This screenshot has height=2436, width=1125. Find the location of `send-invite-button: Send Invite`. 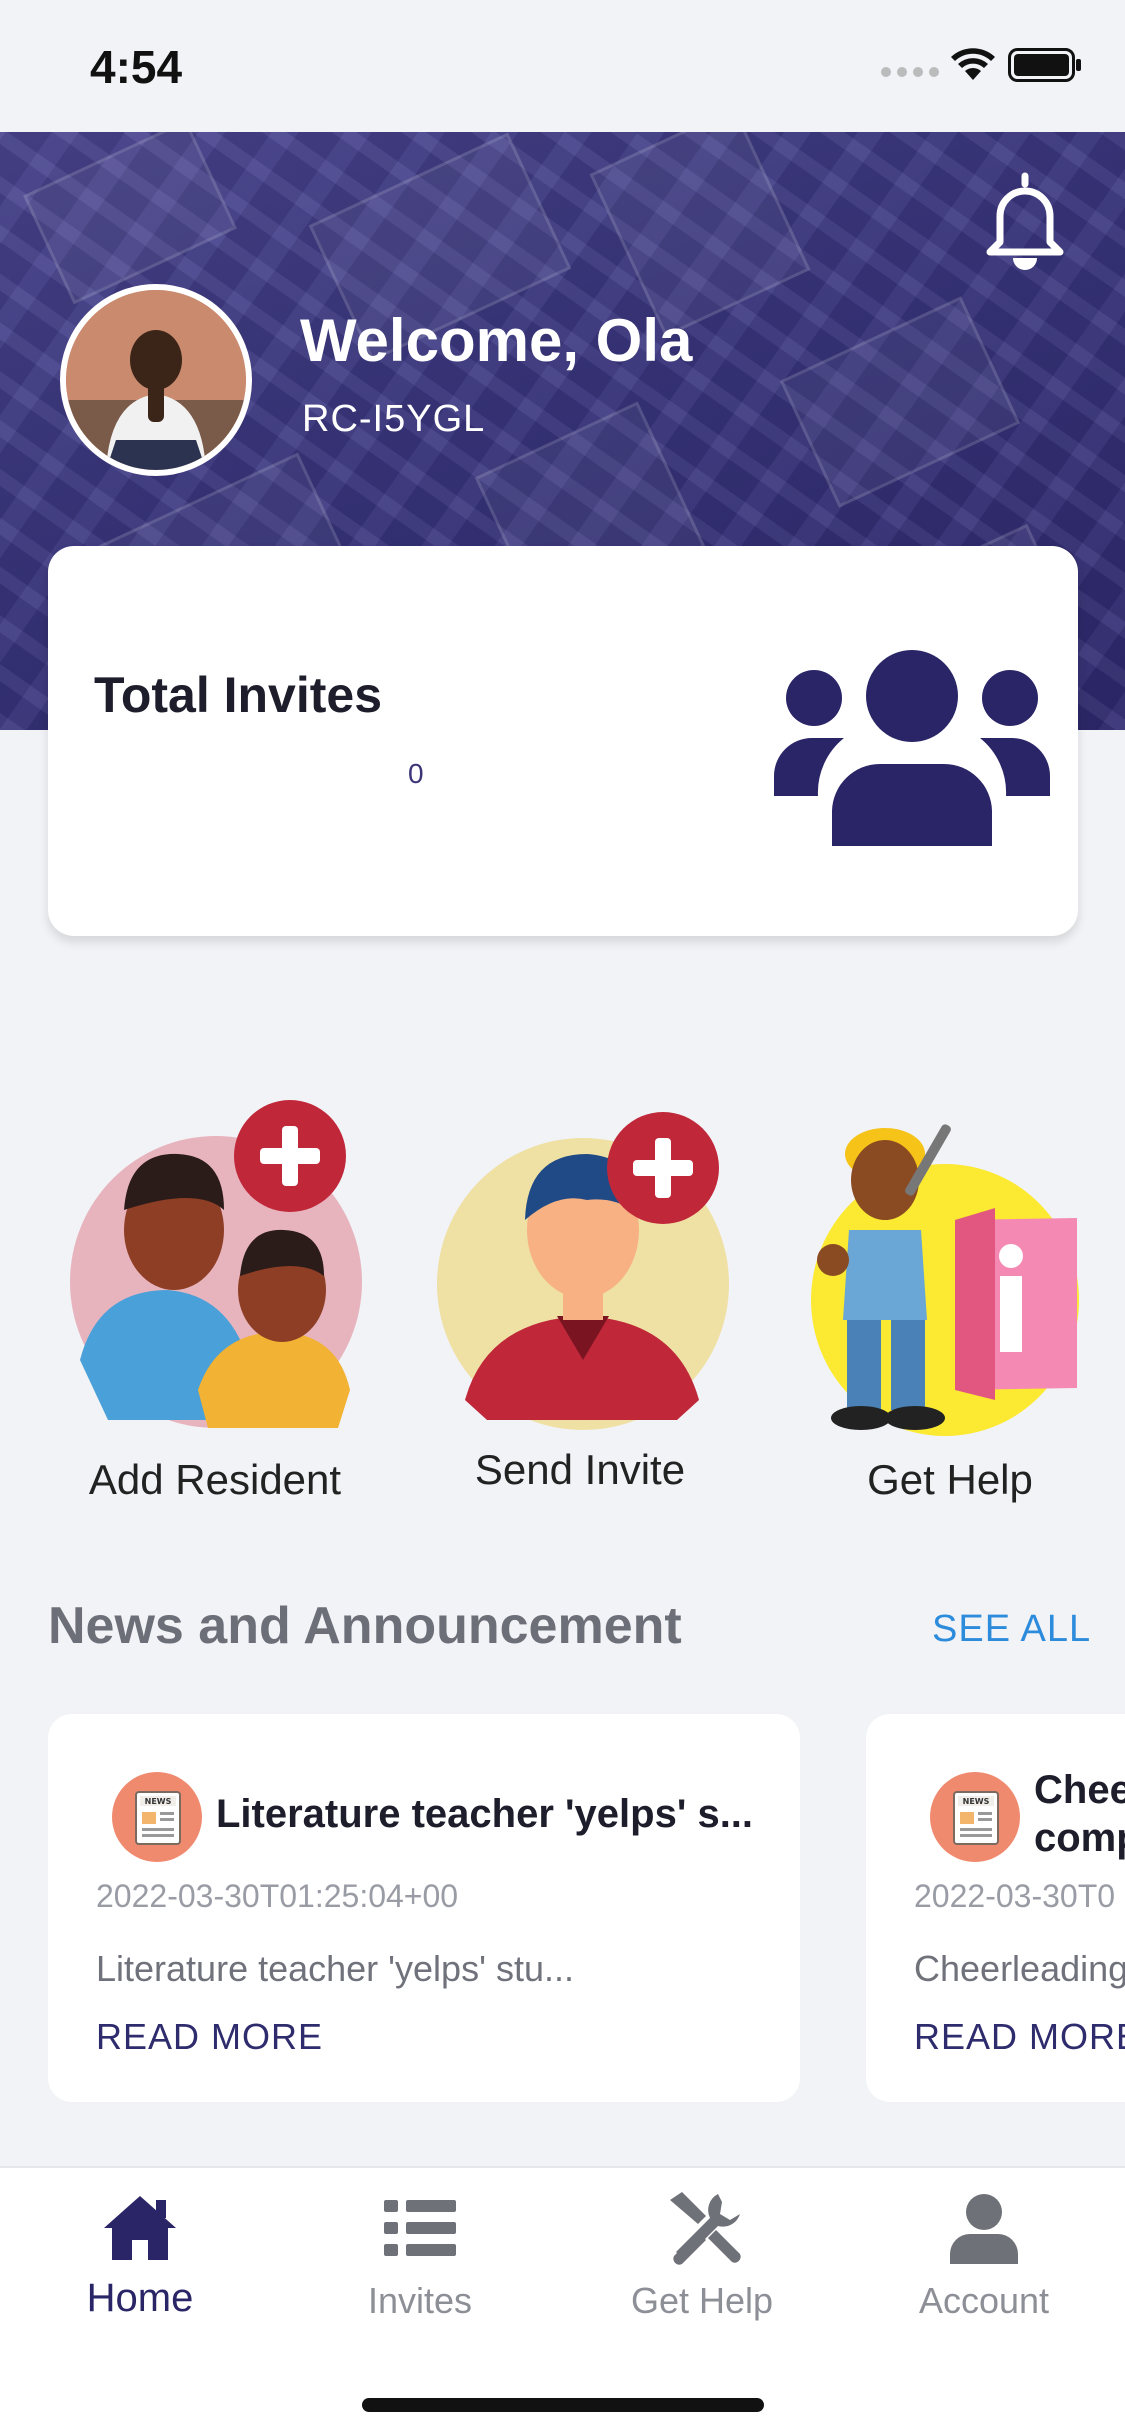

send-invite-button: Send Invite is located at coordinates (580, 1320).